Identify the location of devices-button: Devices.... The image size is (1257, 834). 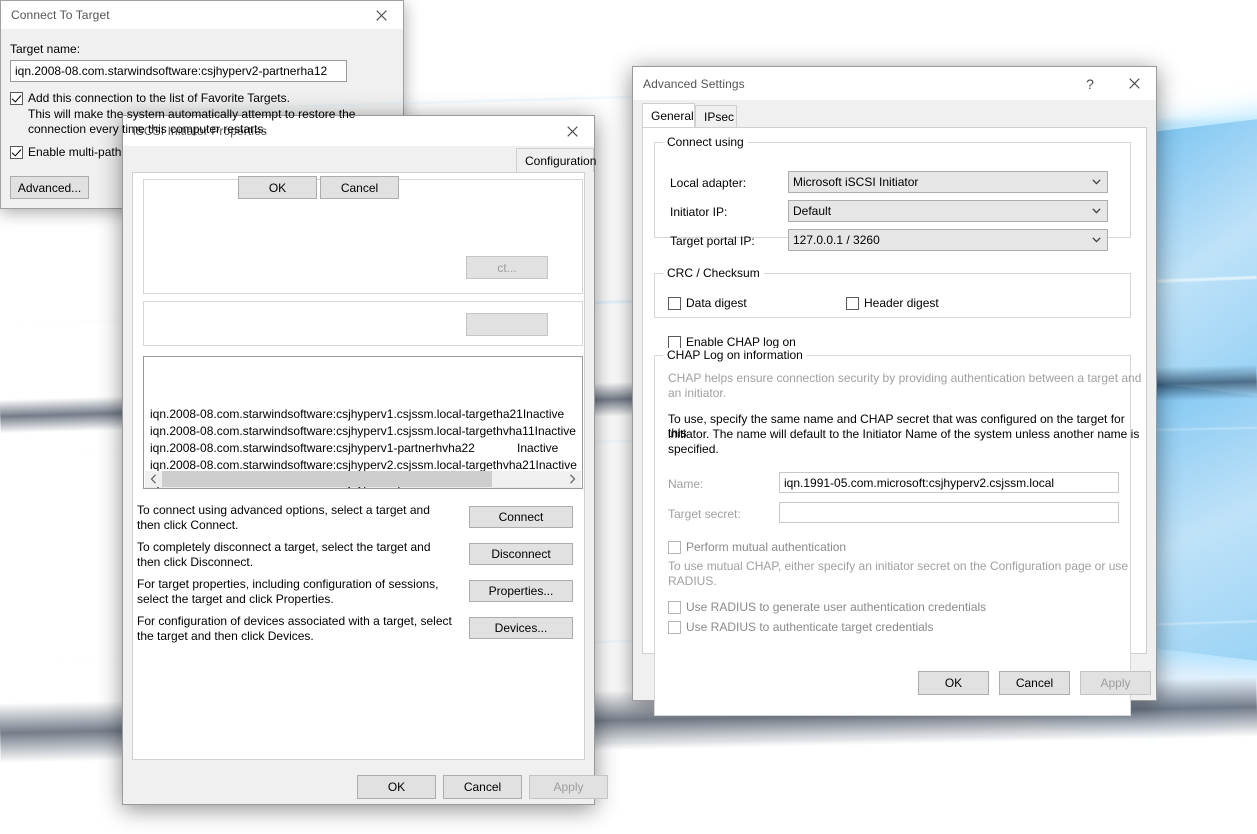
(521, 628).